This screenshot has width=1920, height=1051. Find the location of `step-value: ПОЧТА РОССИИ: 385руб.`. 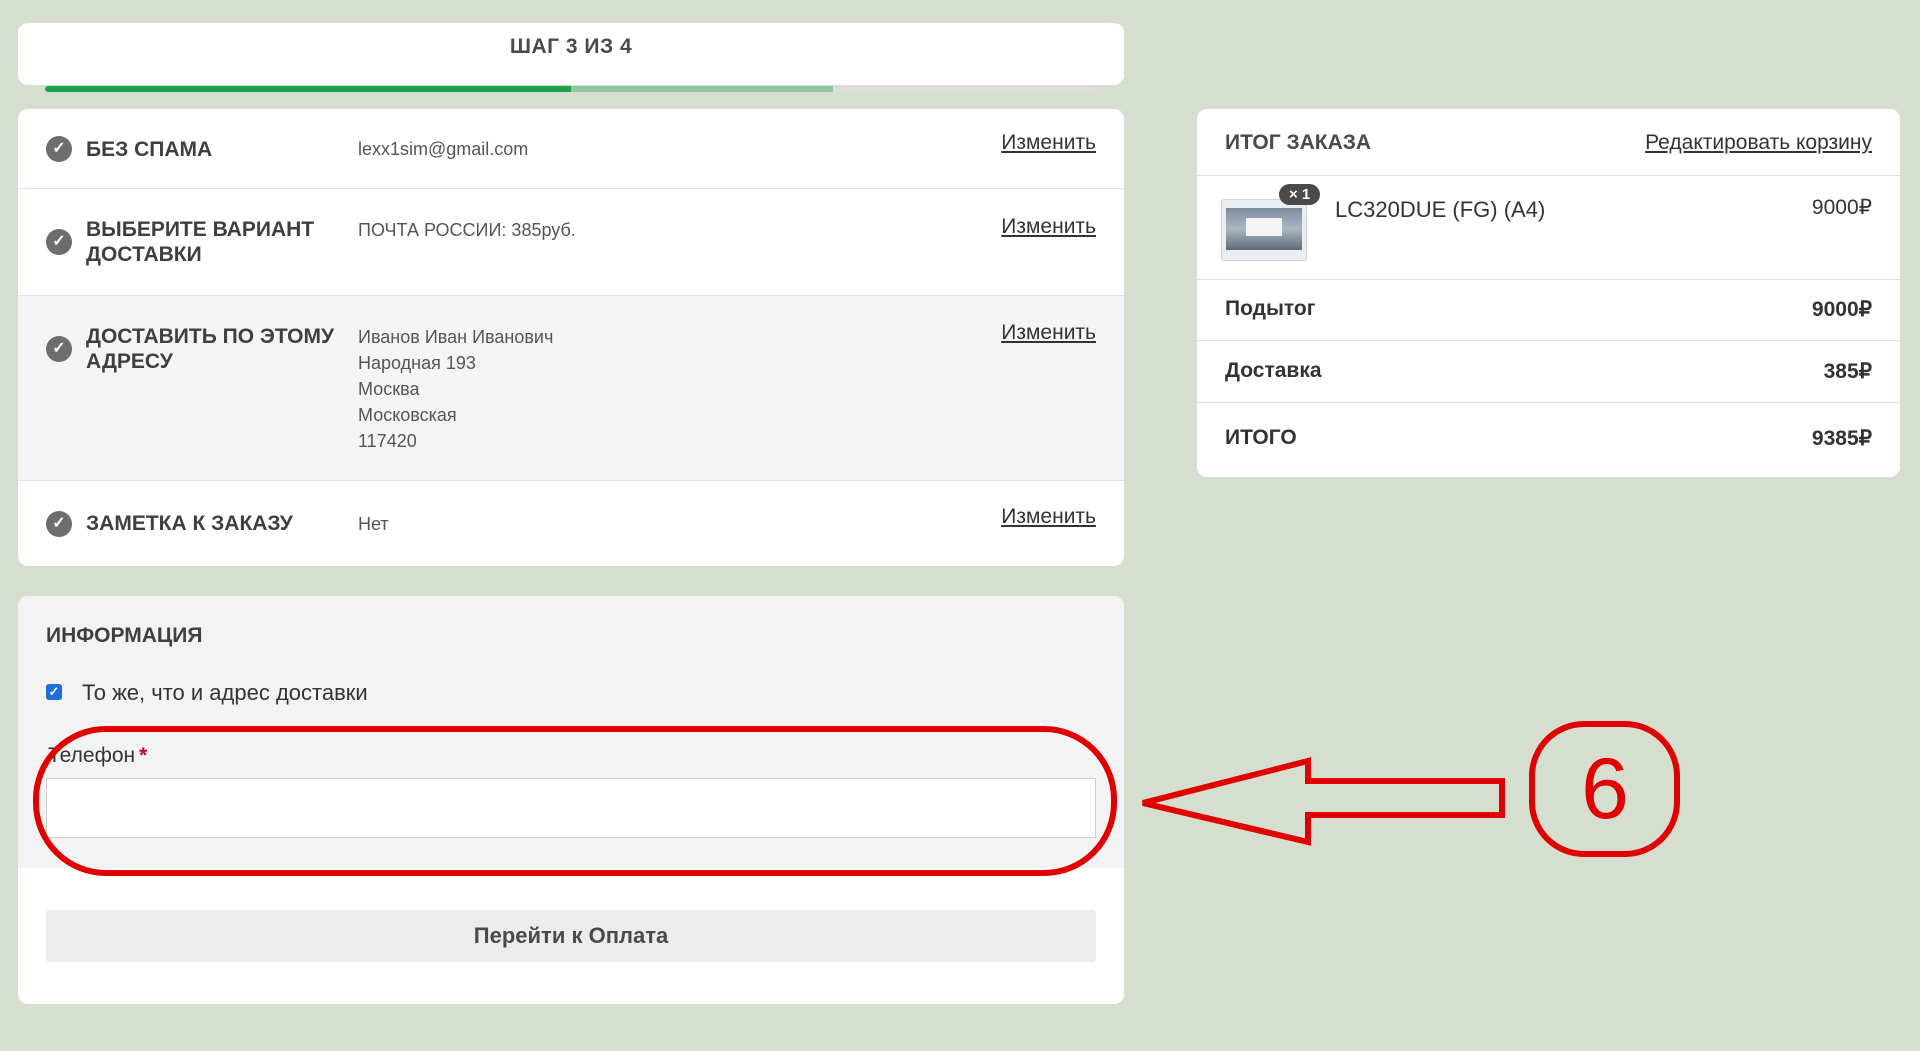

step-value: ПОЧТА РОССИИ: 385руб. is located at coordinates (467, 230).